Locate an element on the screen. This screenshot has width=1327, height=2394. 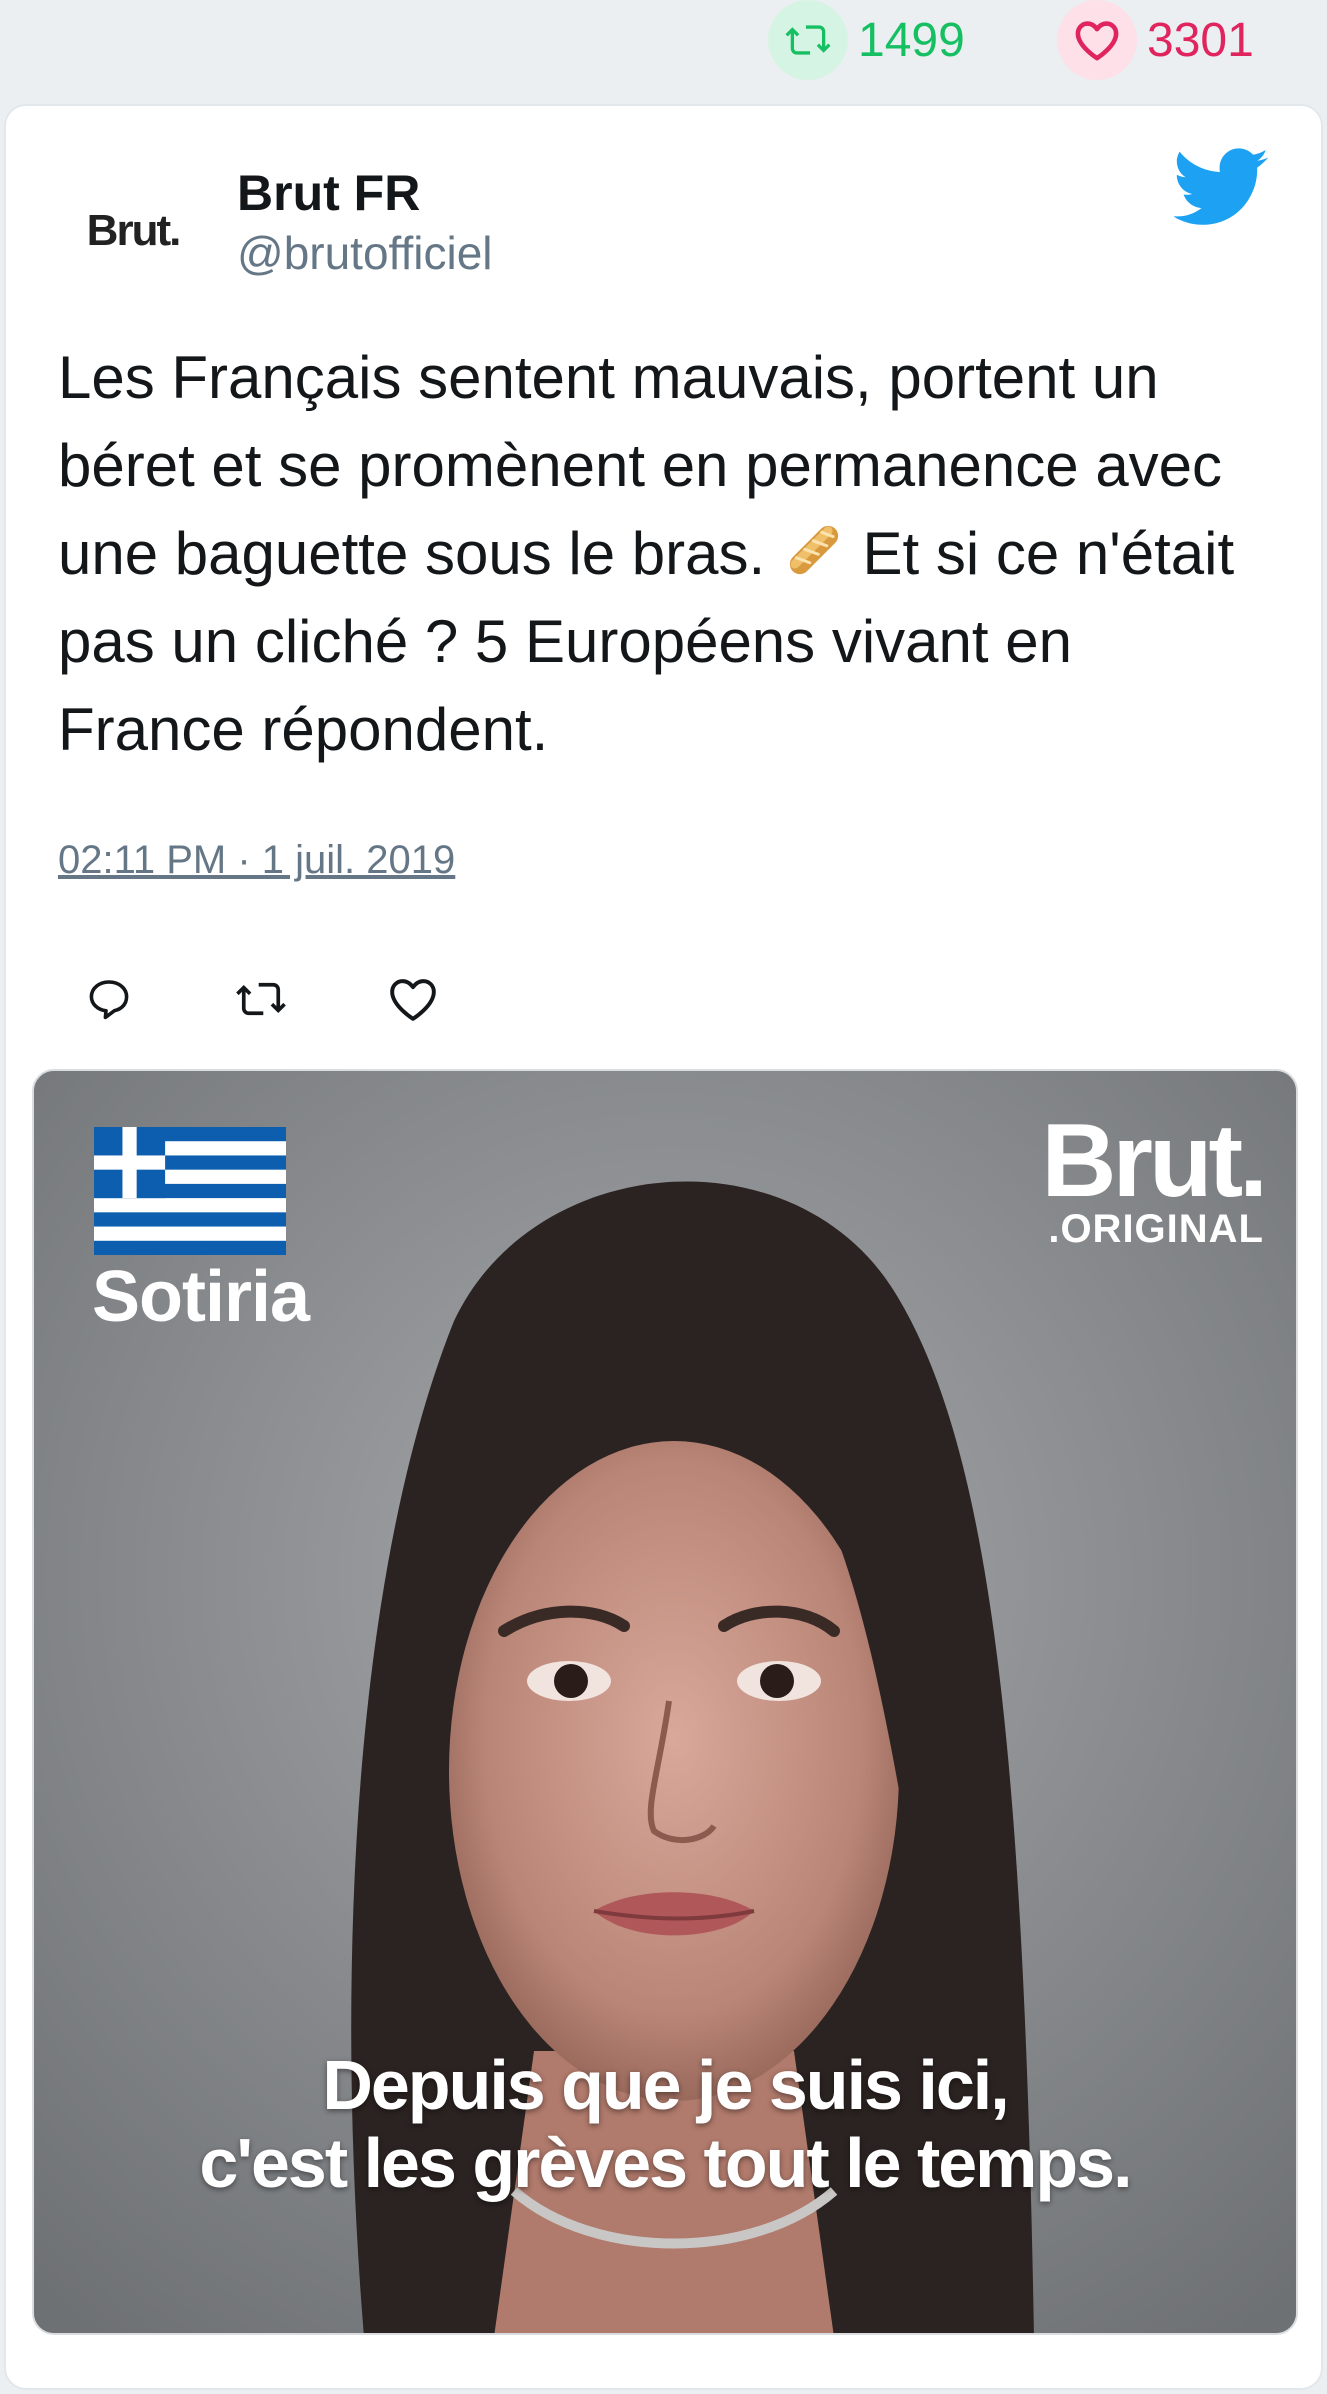
avatar-logo-text: Brut. is located at coordinates (134, 230).